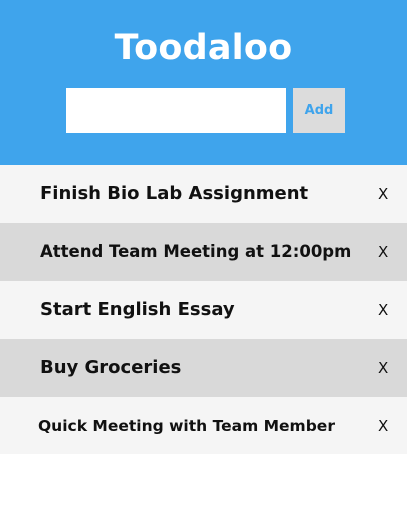 This screenshot has height=525, width=407. Describe the element at coordinates (319, 110) in the screenshot. I see `add-task-button: Add` at that location.